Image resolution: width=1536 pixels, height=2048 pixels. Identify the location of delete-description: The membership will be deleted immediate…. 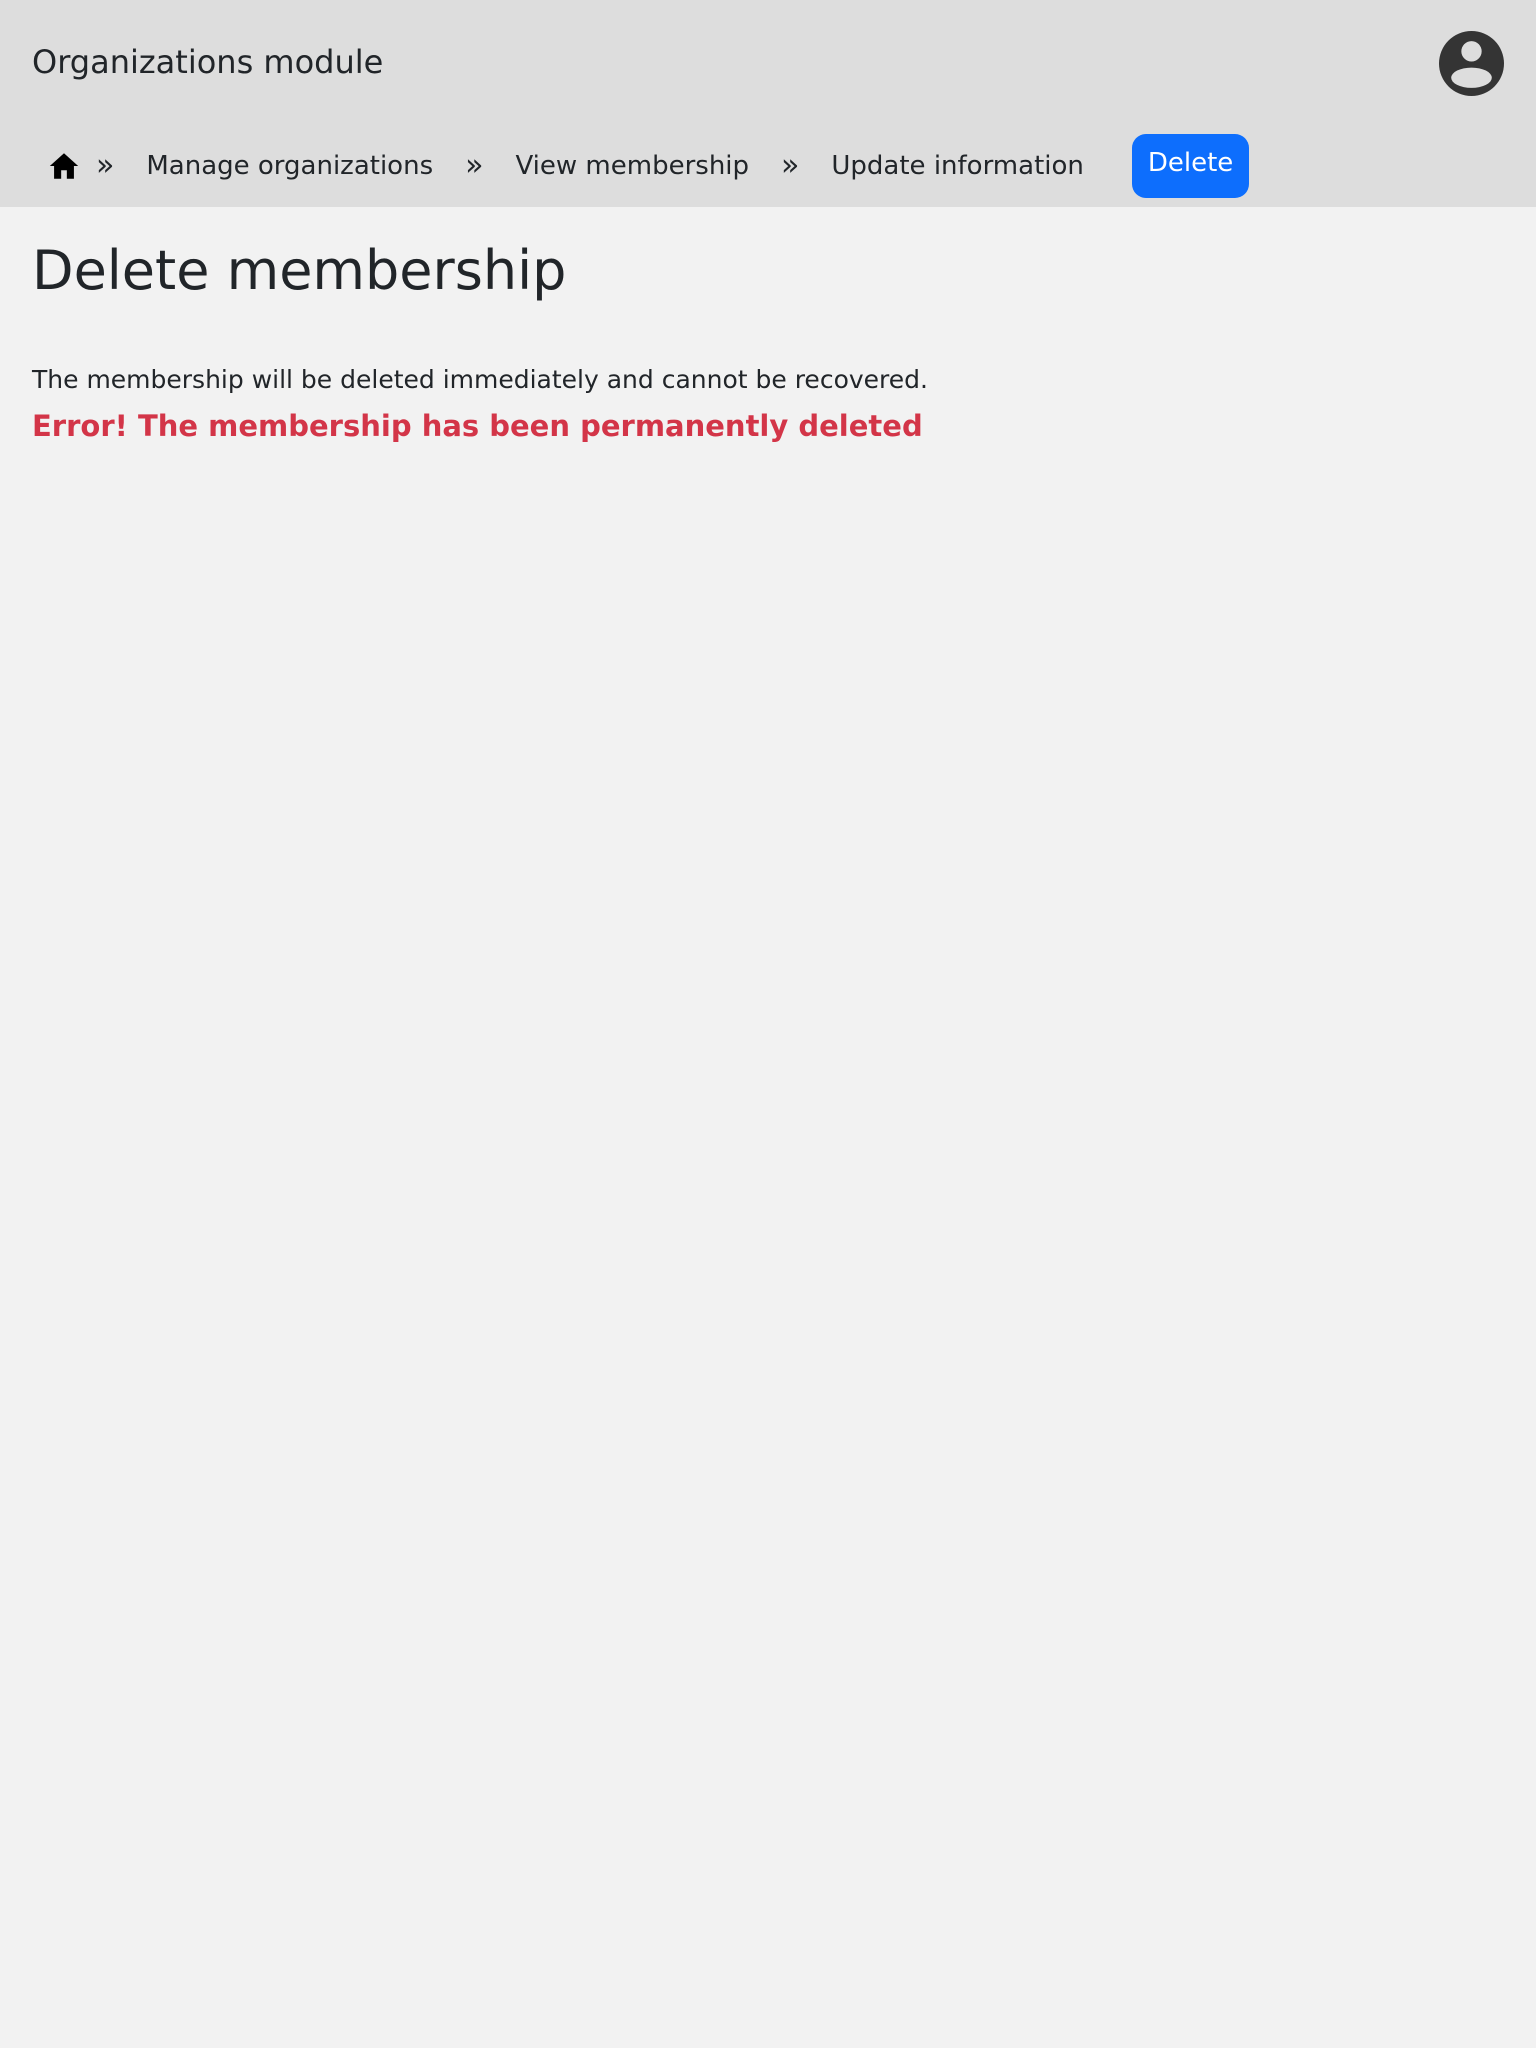
(480, 379).